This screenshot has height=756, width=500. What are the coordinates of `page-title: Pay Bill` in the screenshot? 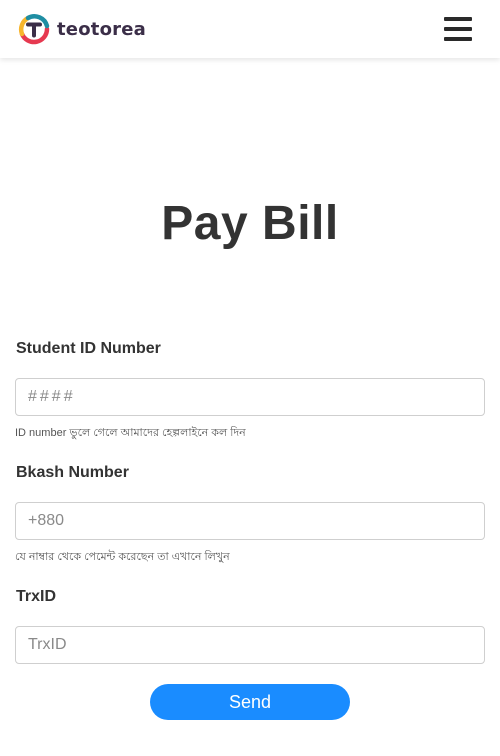 It's located at (250, 223).